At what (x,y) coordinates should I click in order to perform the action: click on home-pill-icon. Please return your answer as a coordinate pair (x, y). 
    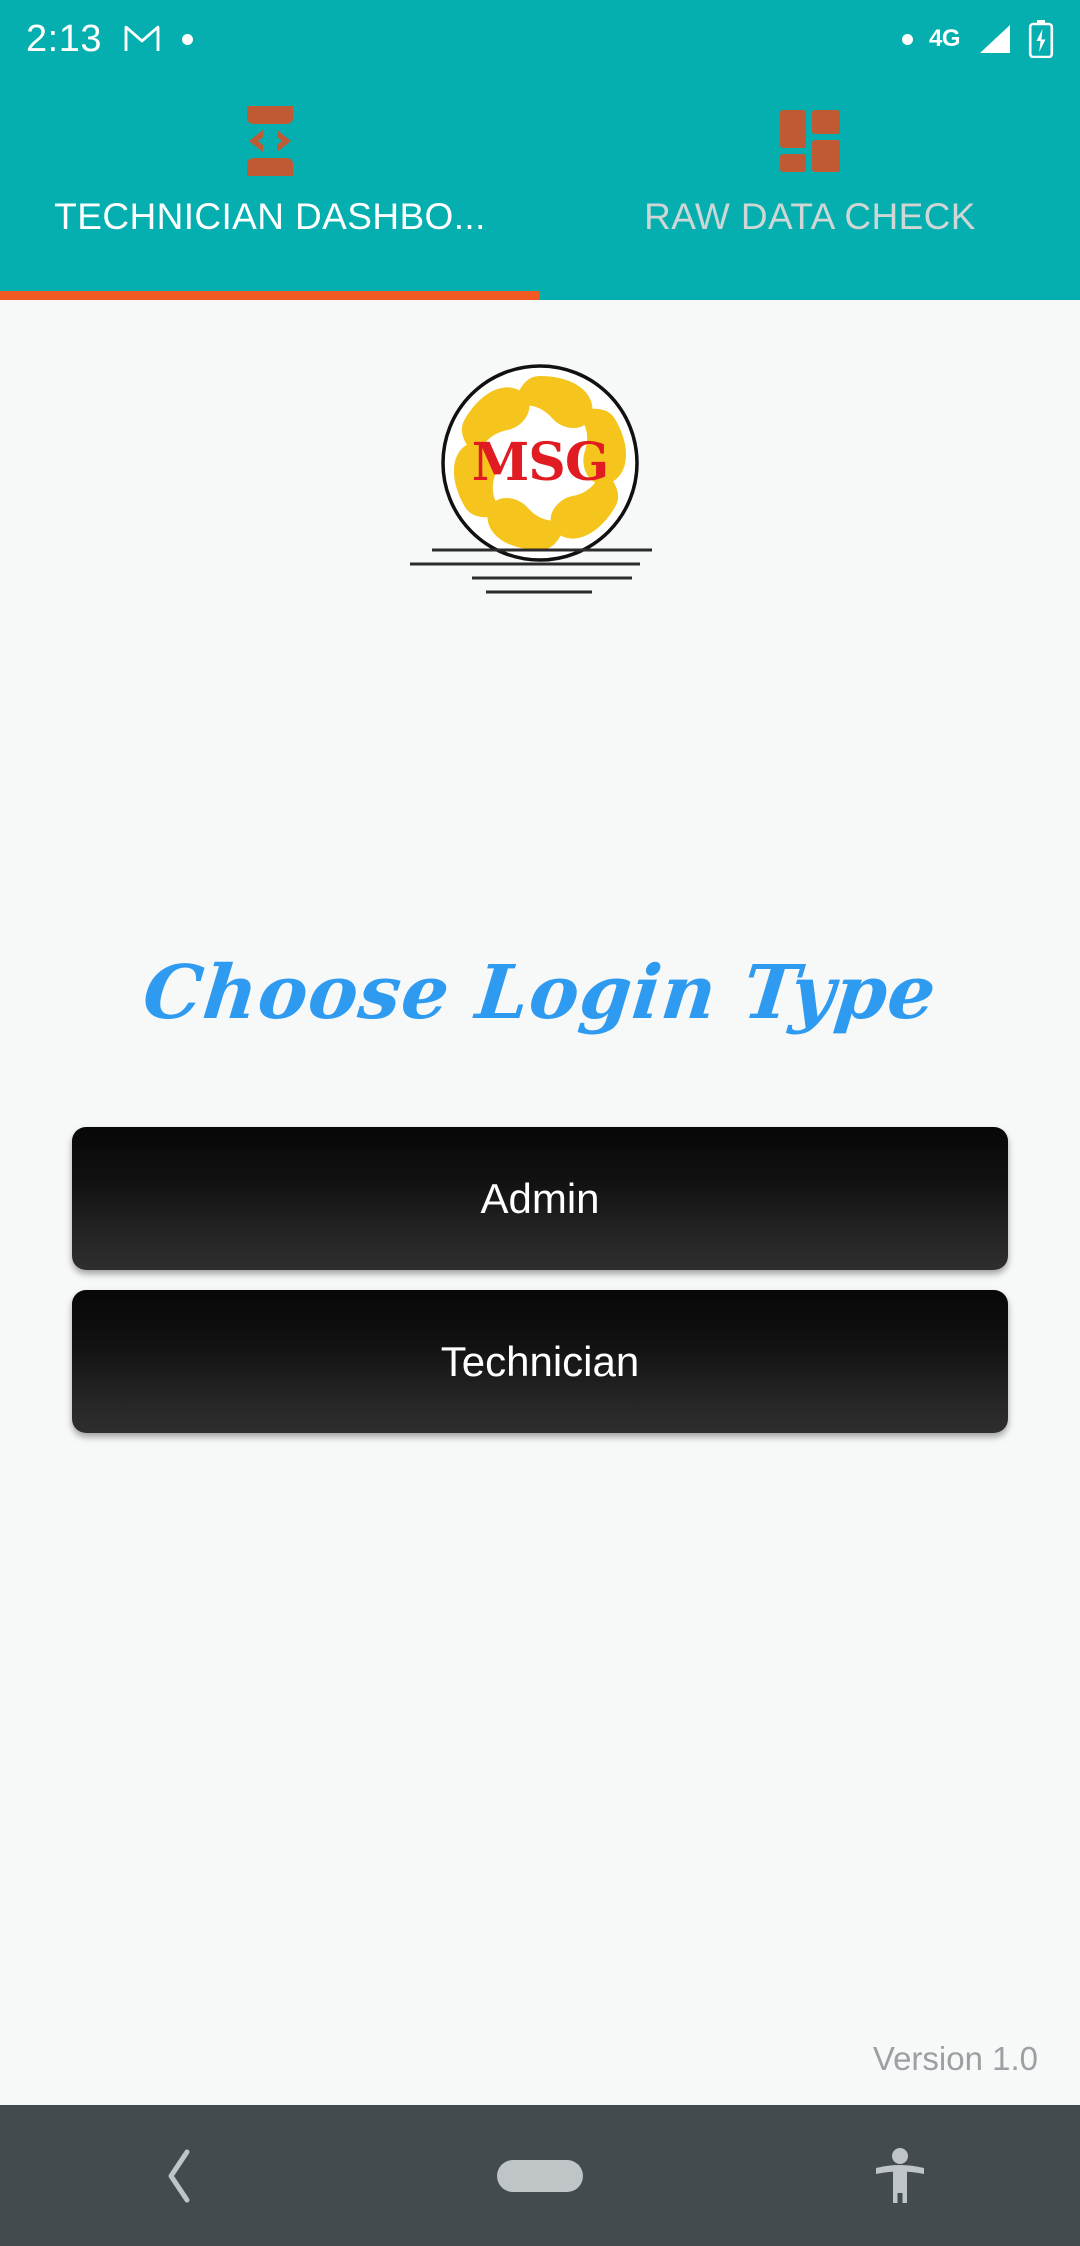
    Looking at the image, I should click on (540, 2175).